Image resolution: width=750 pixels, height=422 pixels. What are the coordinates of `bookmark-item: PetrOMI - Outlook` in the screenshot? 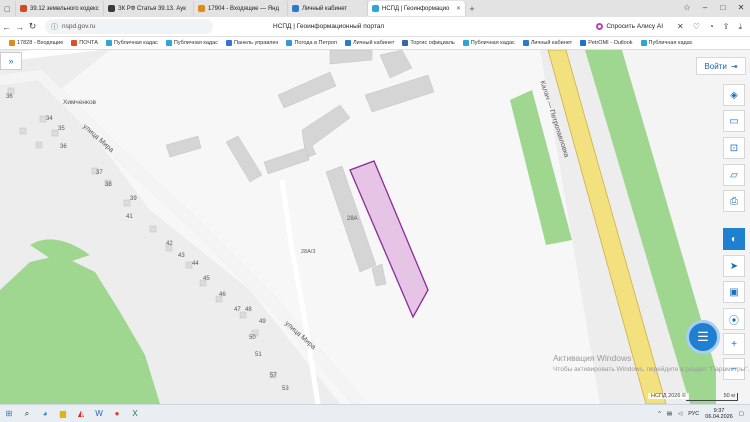 It's located at (606, 43).